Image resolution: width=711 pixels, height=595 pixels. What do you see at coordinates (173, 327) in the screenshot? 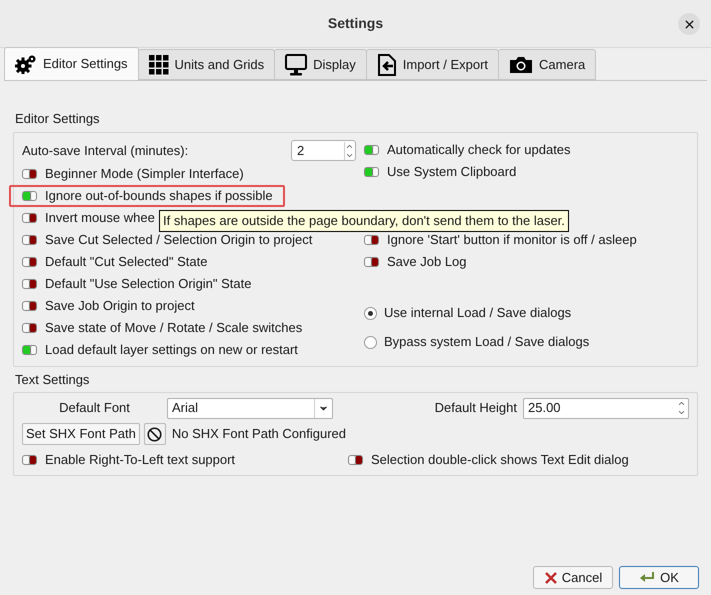
I see `toggle-label: Save state of Move / Rotate / Scale switches` at bounding box center [173, 327].